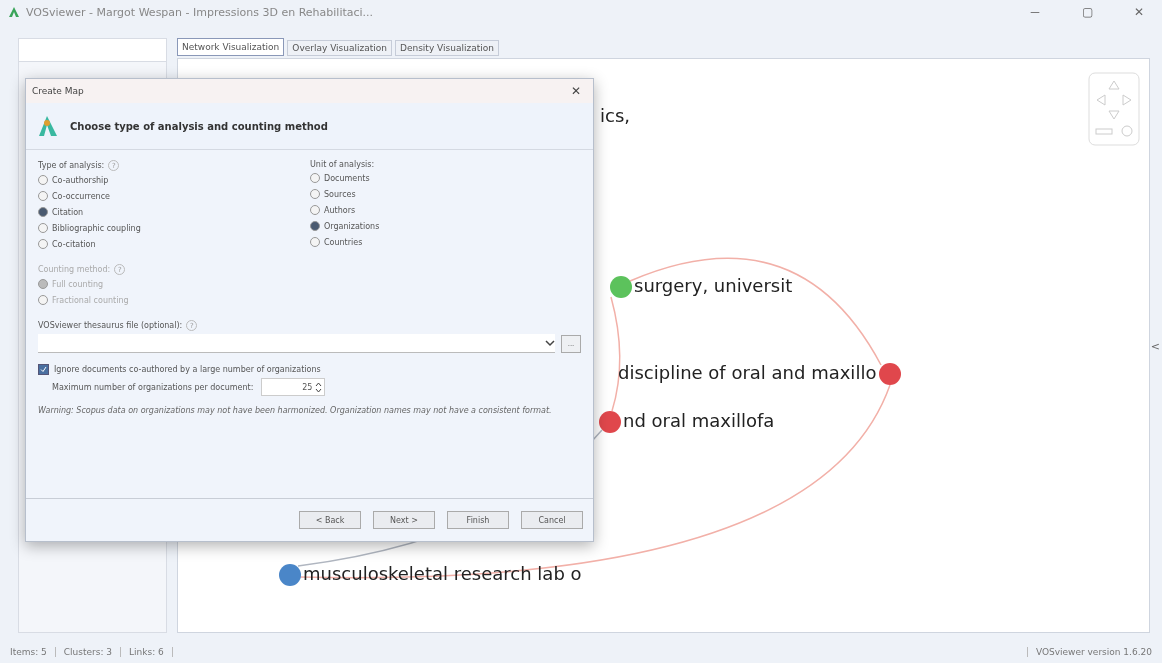  Describe the element at coordinates (343, 242) in the screenshot. I see `radio-label: Countries` at that location.